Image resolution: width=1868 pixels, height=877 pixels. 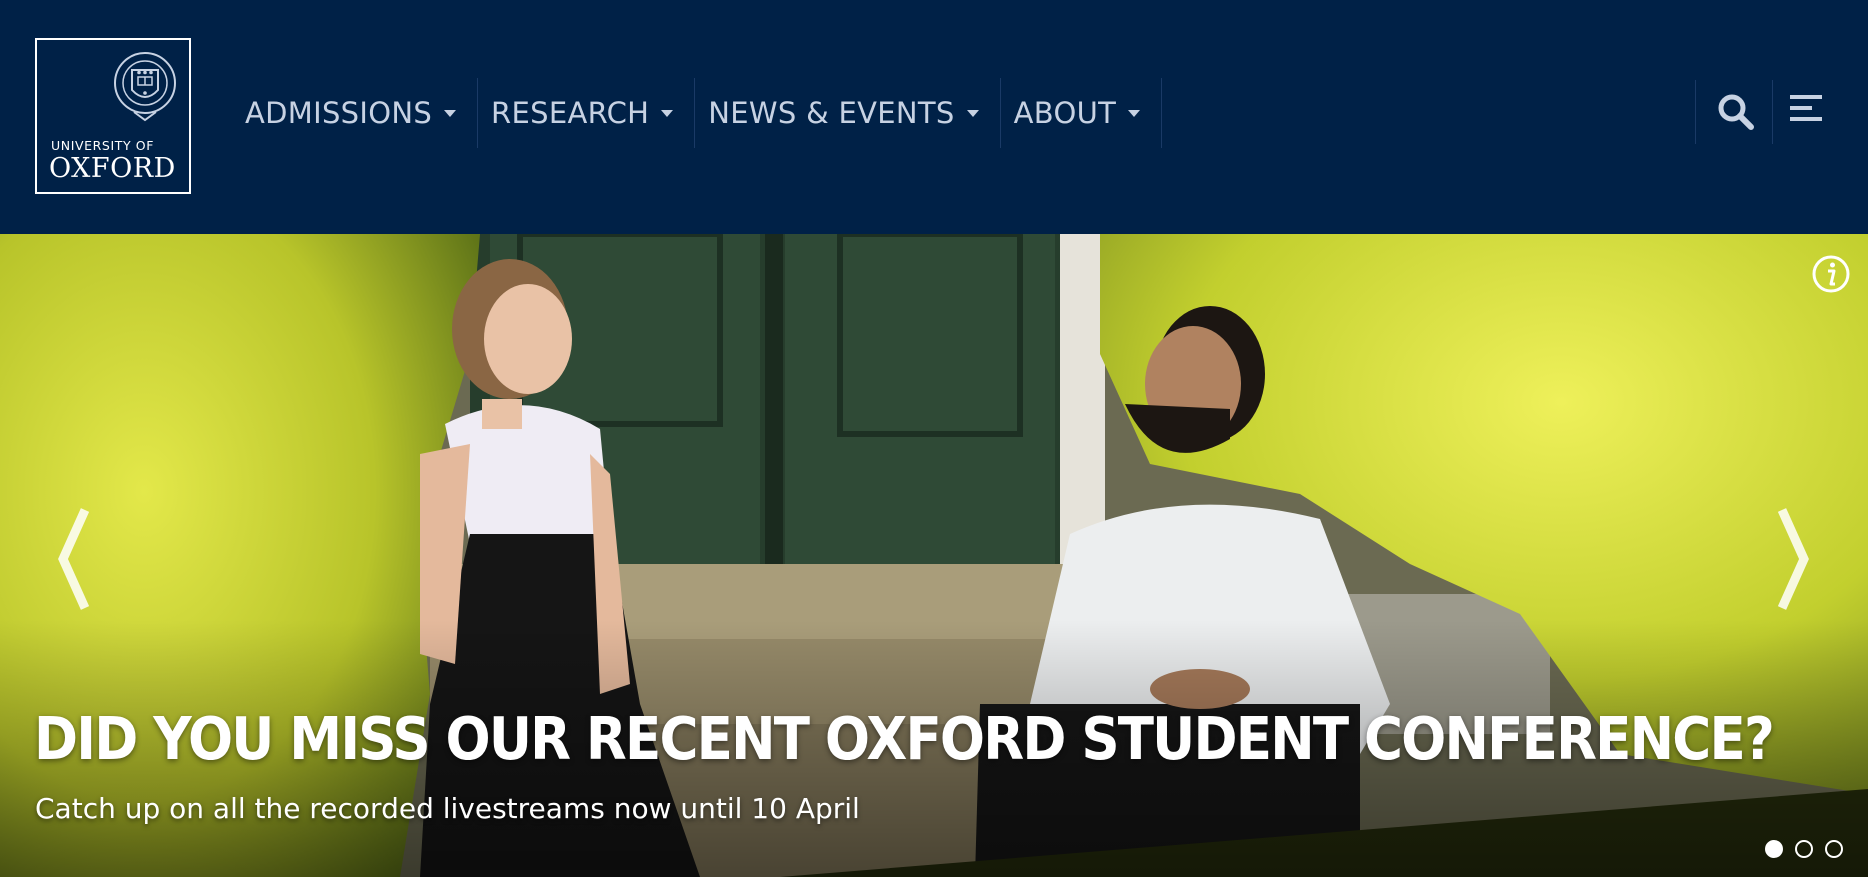 I want to click on nav-item-research: RESEARCH, so click(x=587, y=113).